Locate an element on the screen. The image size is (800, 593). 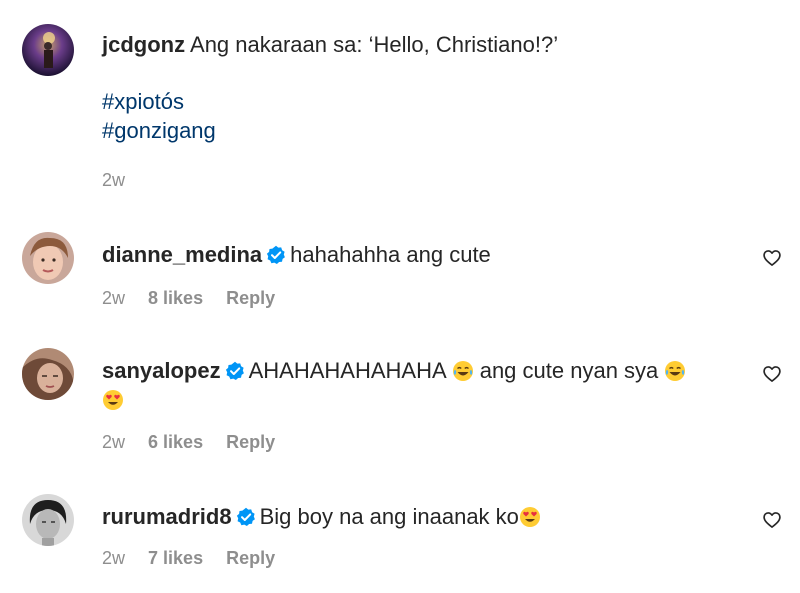
avatar-dianne-medina is located at coordinates (48, 258).